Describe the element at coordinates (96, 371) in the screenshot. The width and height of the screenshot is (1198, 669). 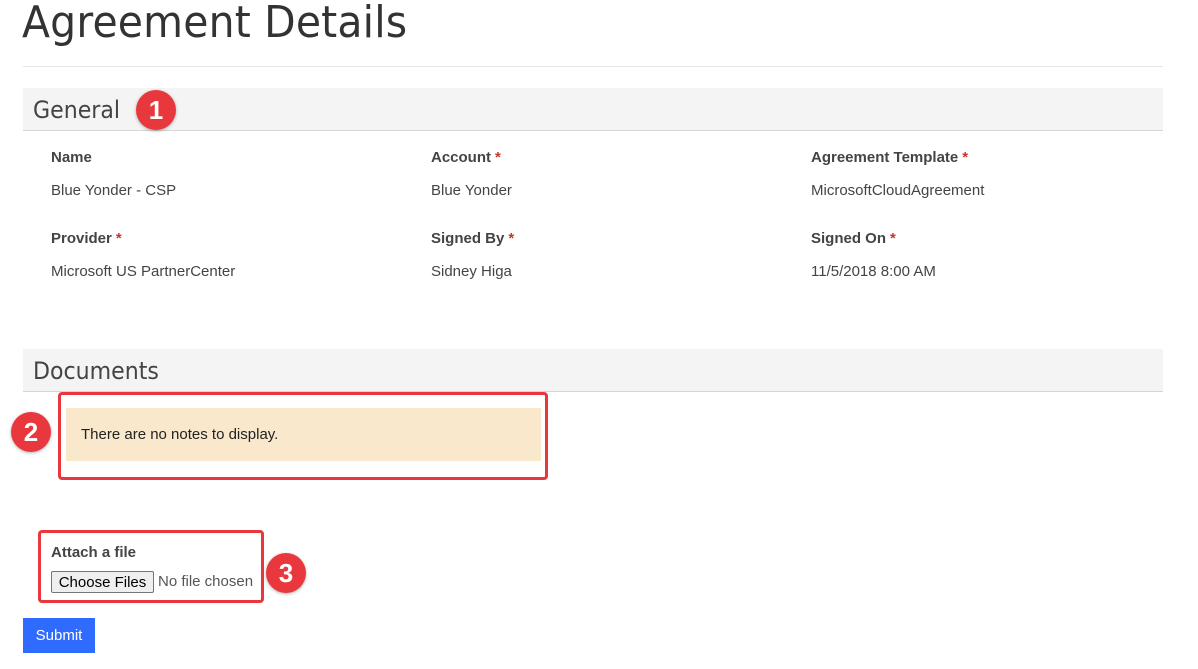
I see `documents-heading: Documents` at that location.